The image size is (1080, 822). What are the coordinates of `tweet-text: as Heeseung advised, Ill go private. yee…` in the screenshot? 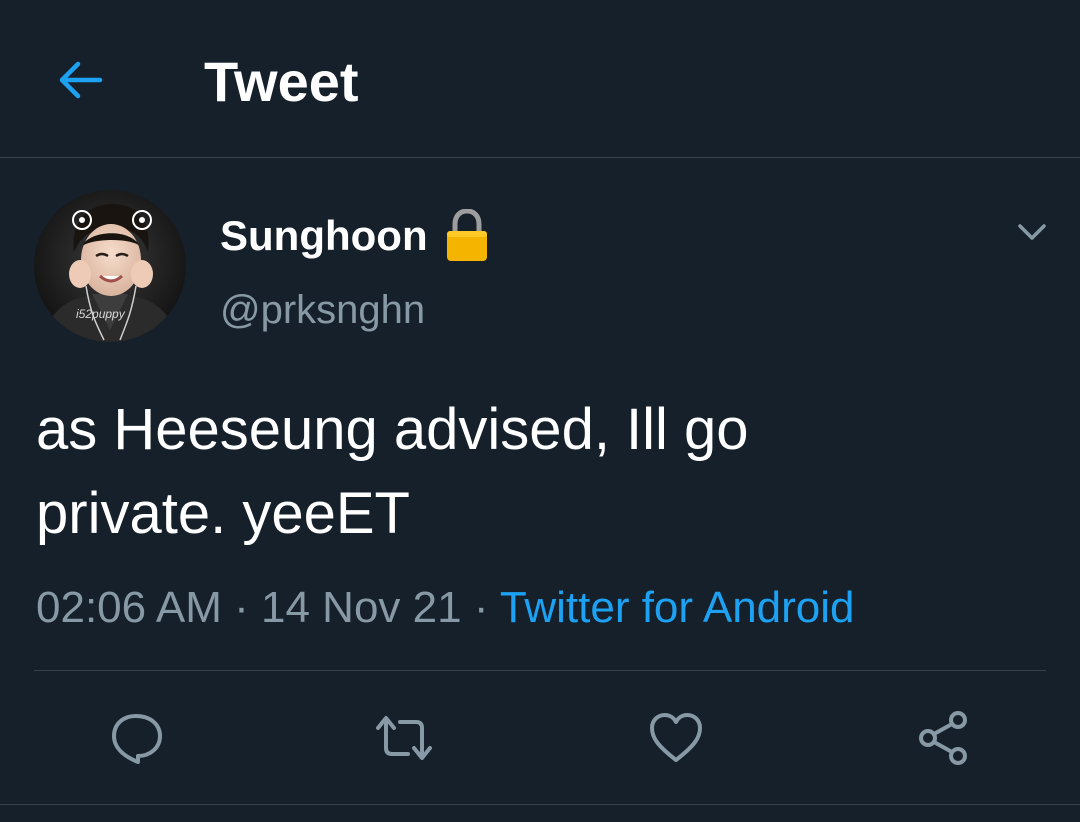 It's located at (392, 471).